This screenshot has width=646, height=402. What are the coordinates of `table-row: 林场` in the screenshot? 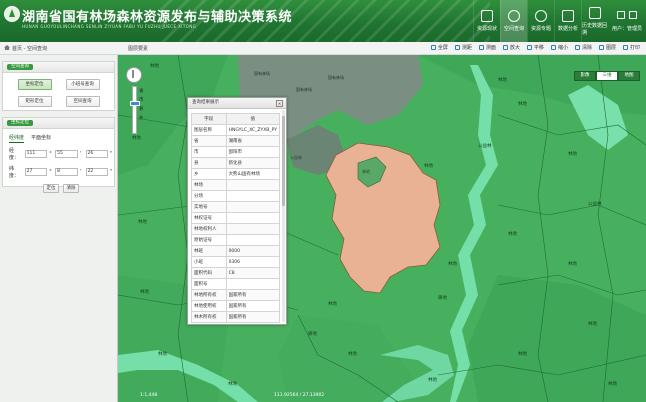 It's located at (236, 185).